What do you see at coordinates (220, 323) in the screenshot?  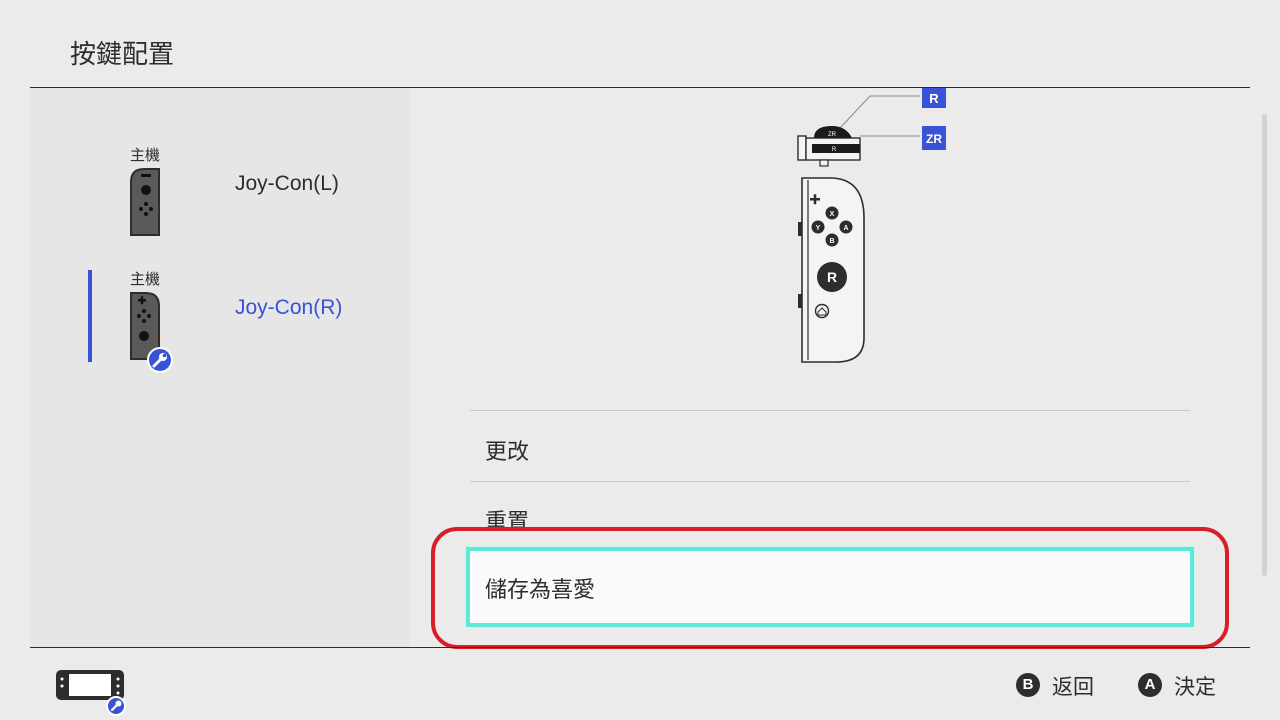 I see `sidebar-item-joycon-right: 主機 Joy-Con(R)` at bounding box center [220, 323].